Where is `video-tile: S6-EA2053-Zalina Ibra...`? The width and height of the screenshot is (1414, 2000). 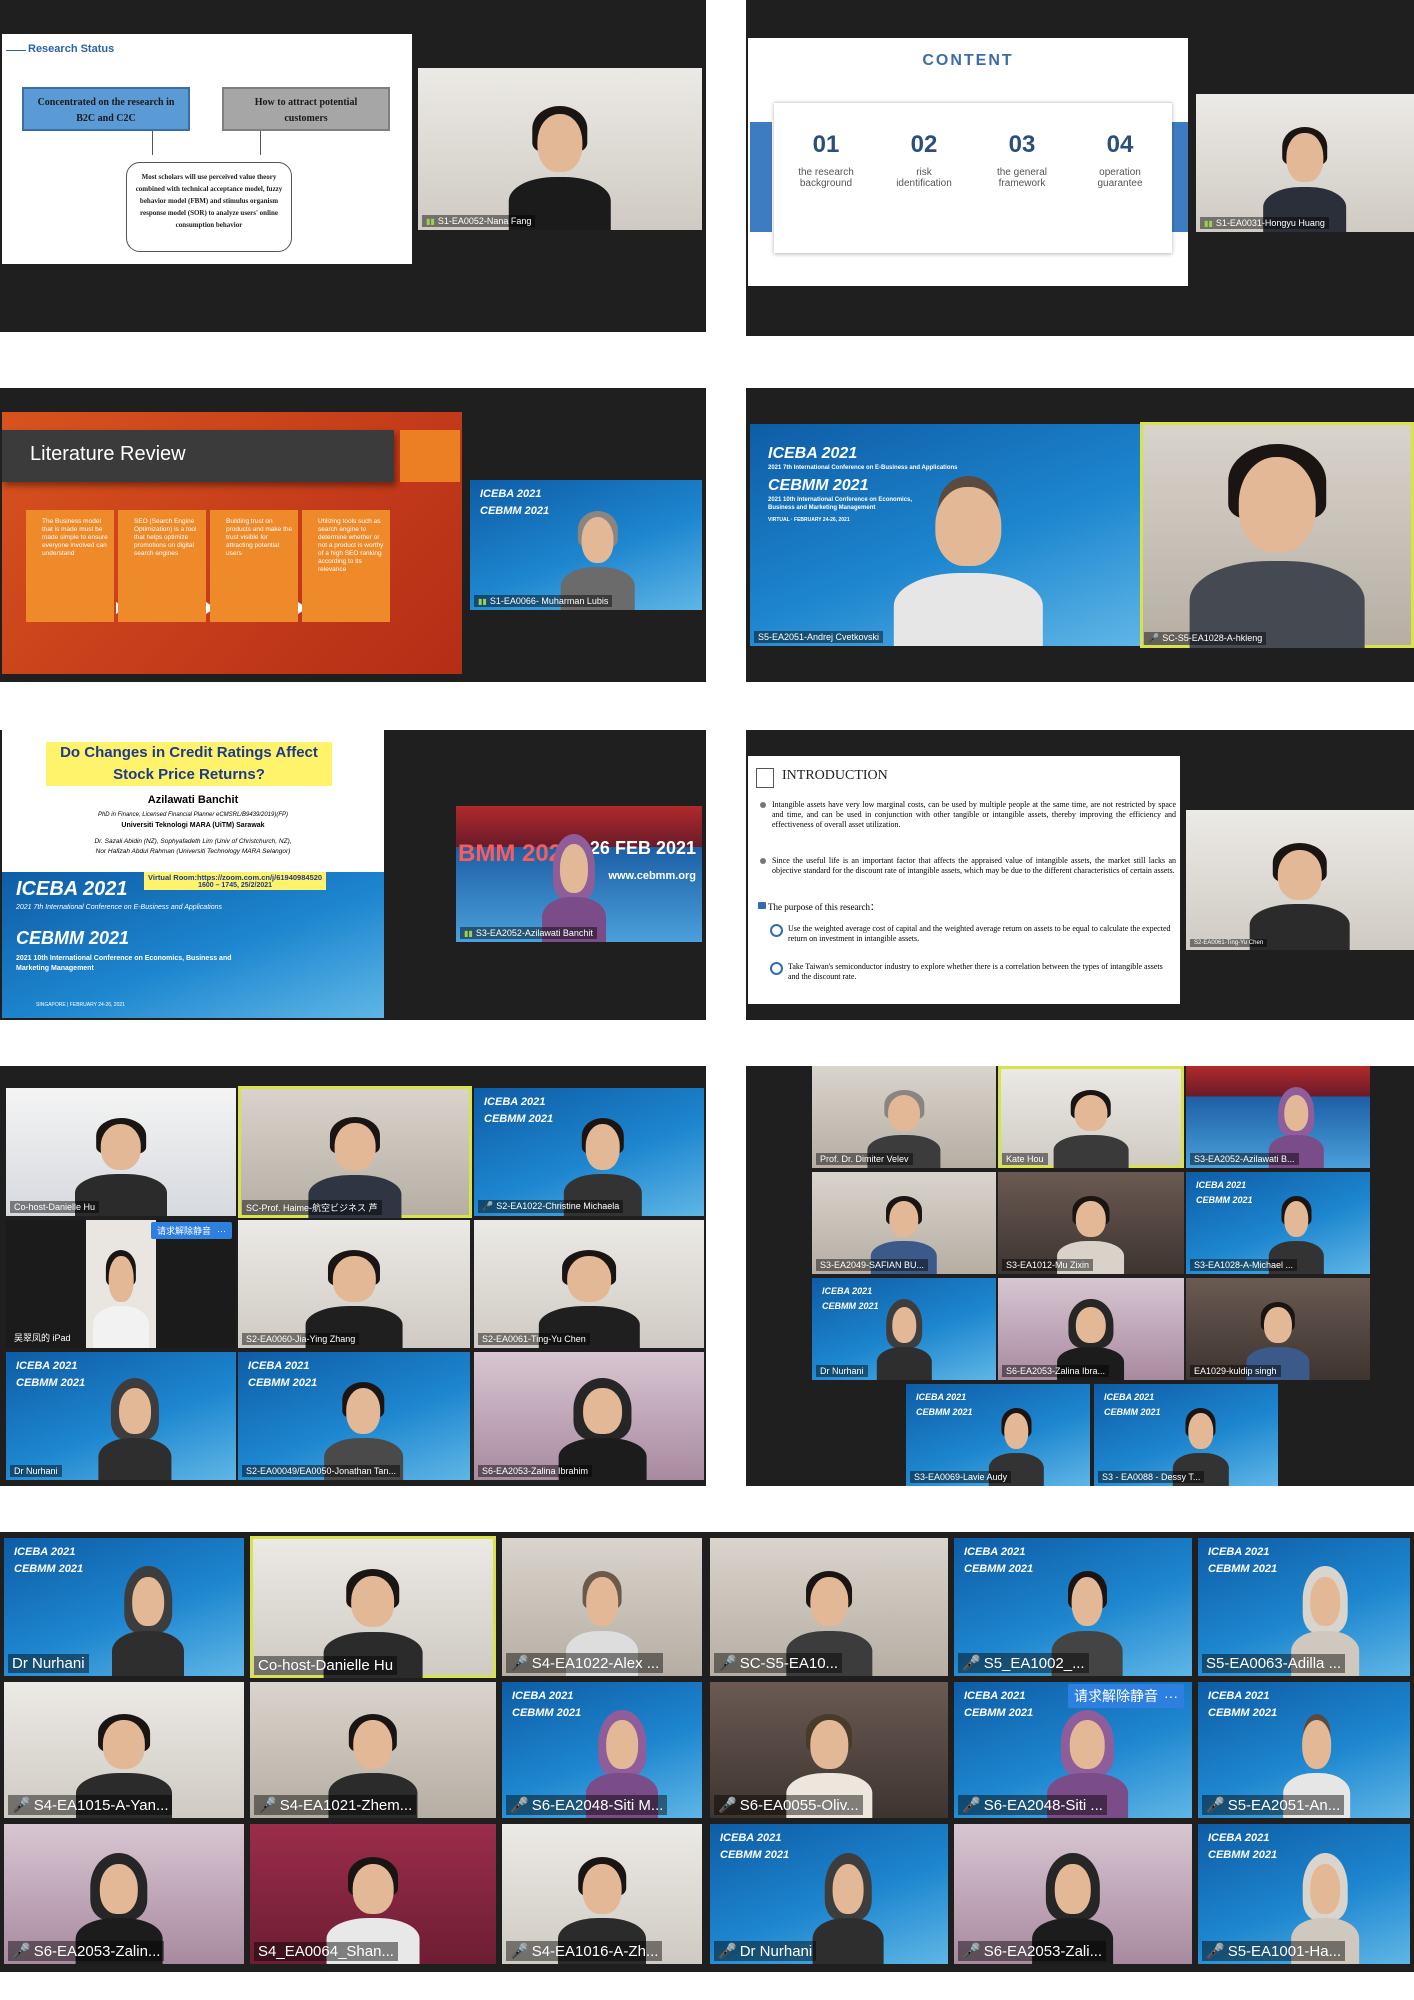 video-tile: S6-EA2053-Zalina Ibra... is located at coordinates (1091, 1329).